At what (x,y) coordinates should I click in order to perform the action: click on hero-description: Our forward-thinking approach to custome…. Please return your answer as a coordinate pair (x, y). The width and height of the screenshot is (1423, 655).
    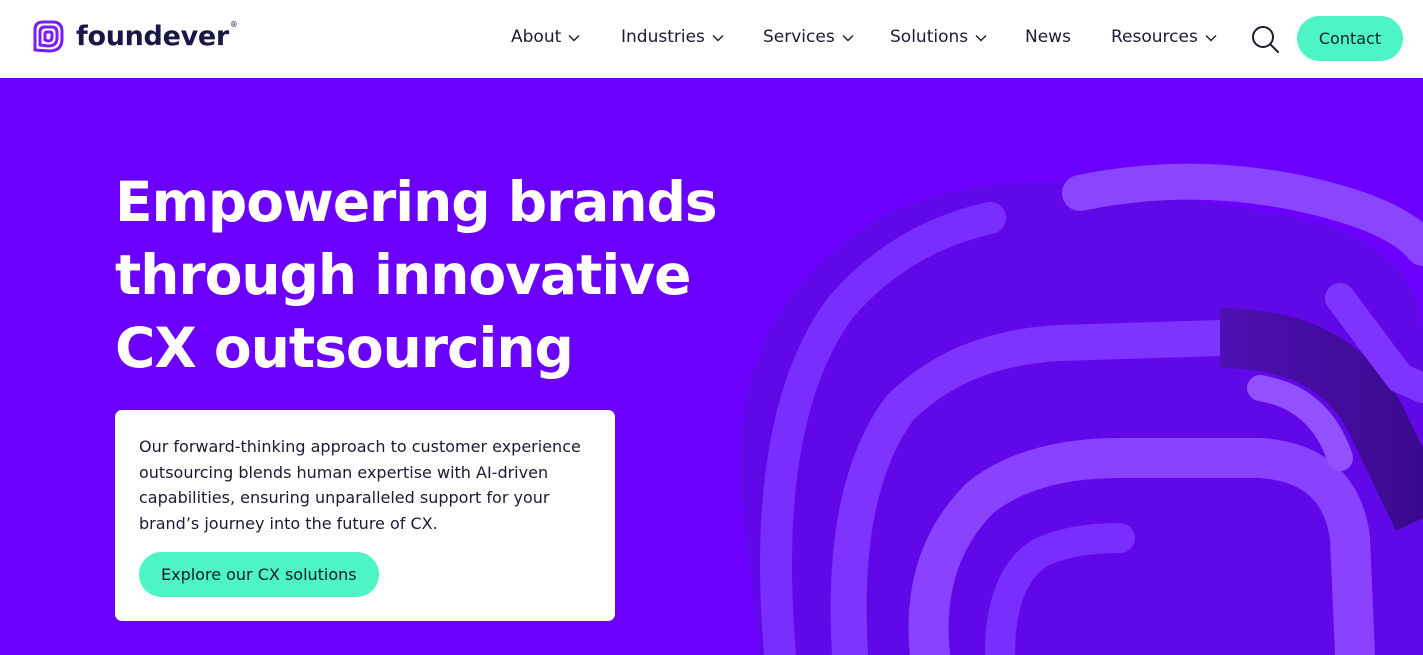
    Looking at the image, I should click on (360, 485).